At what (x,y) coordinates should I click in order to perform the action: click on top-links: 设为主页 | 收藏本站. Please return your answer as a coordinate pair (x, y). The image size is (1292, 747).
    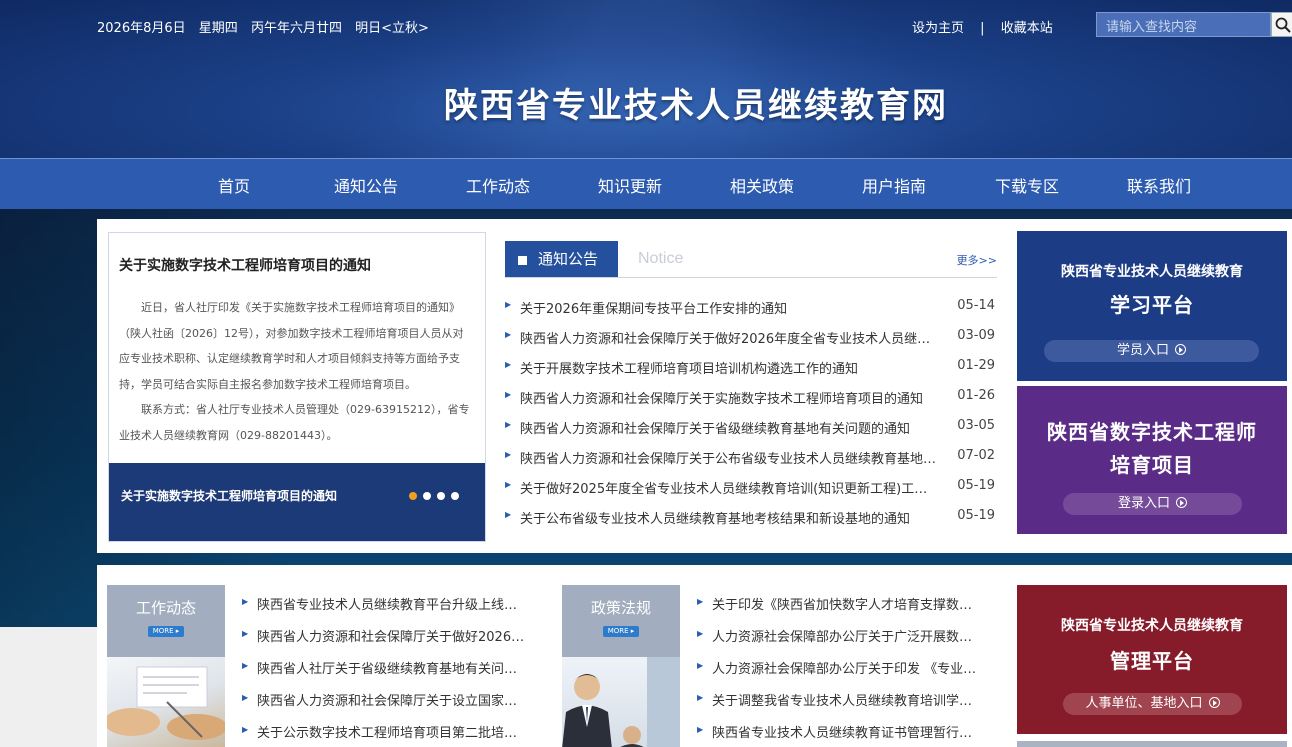
    Looking at the image, I should click on (982, 26).